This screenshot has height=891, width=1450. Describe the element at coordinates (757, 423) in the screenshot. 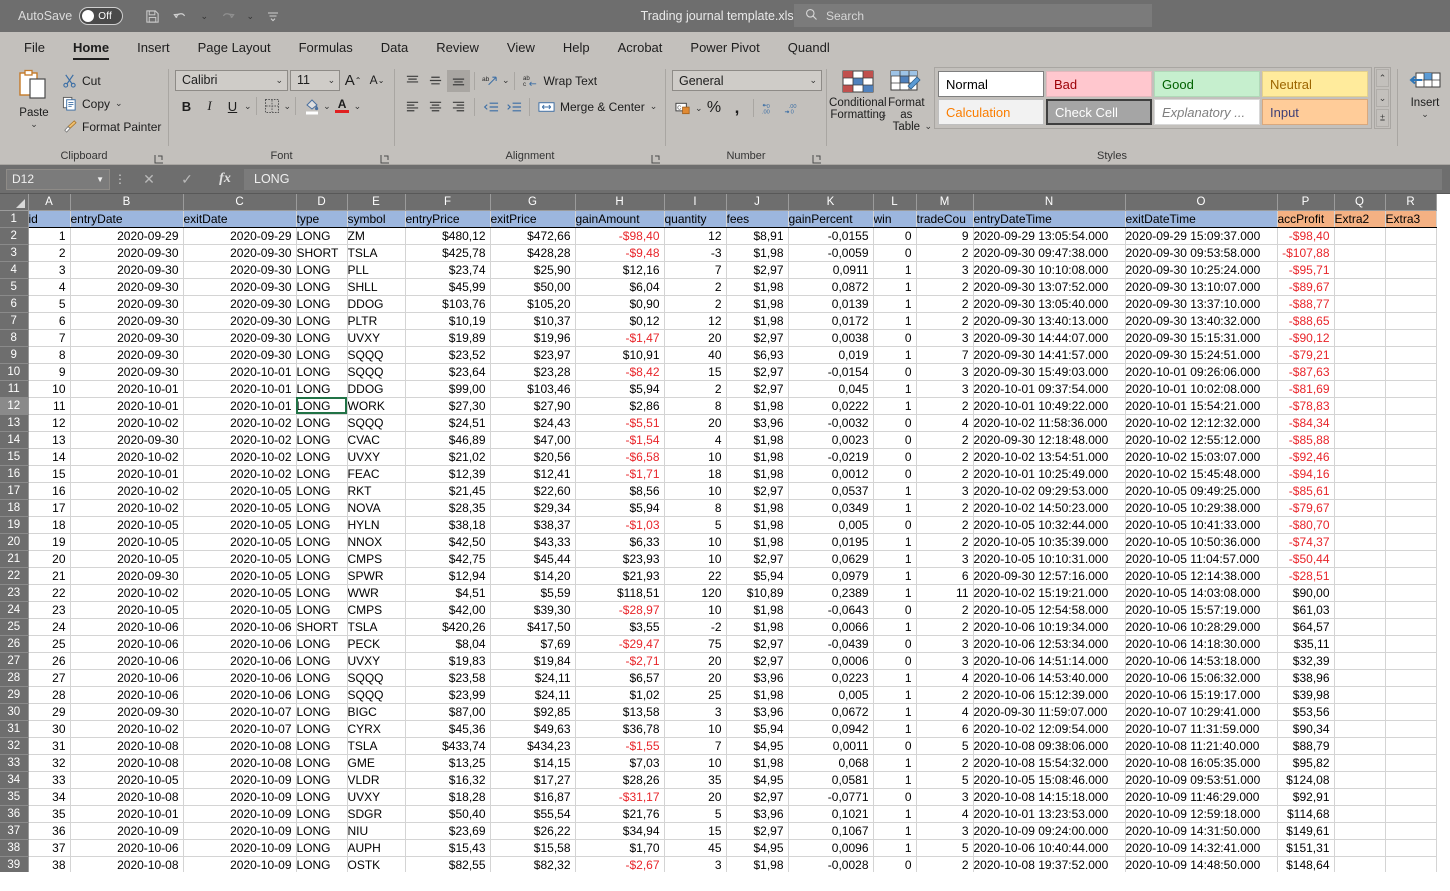

I see `cell-J13: $3,96` at that location.